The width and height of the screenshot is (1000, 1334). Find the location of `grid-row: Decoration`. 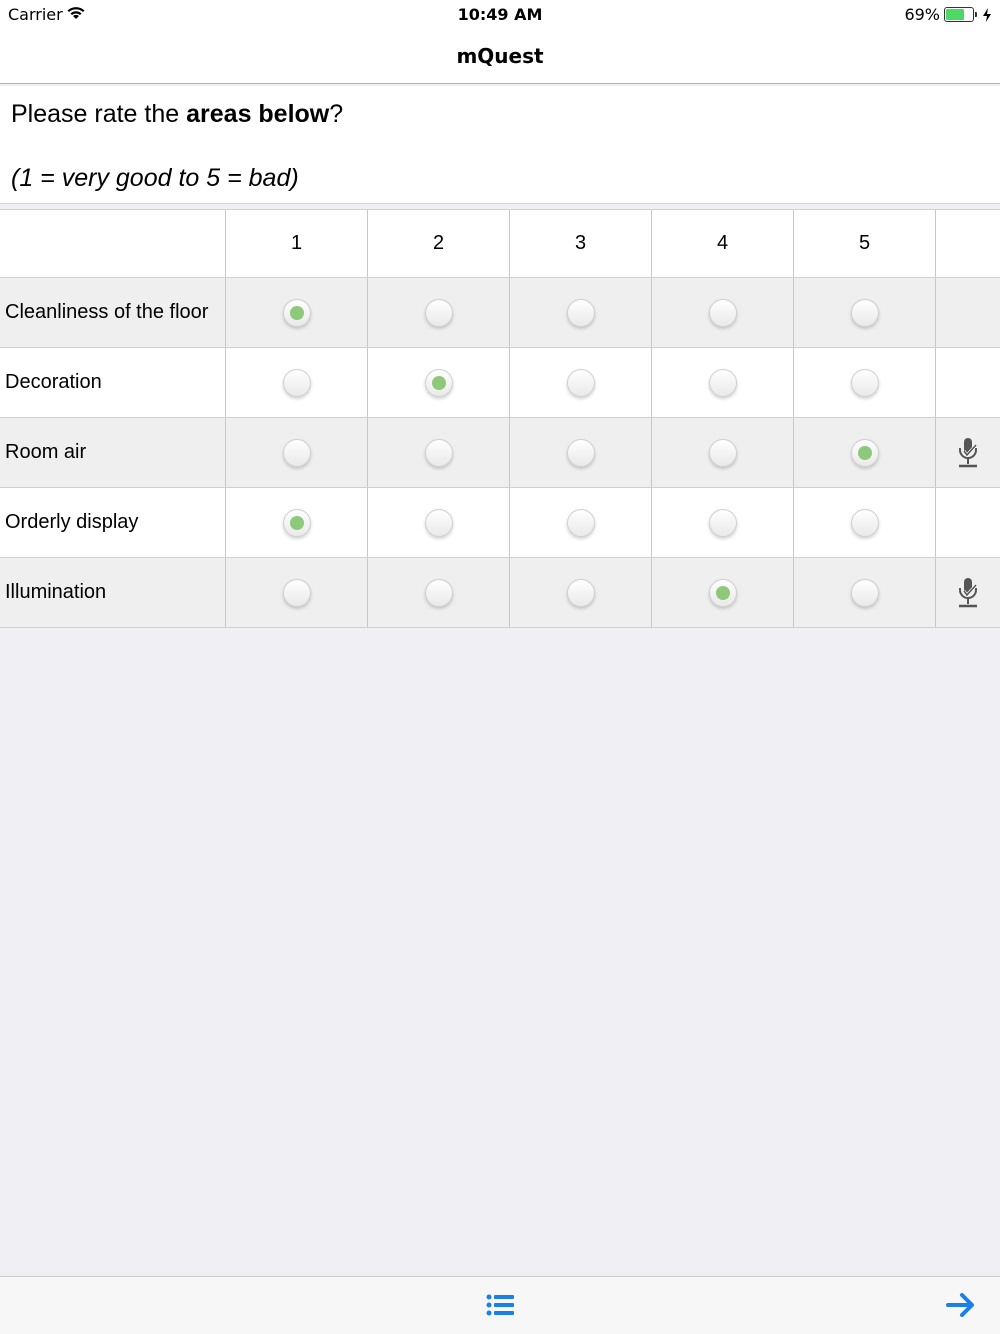

grid-row: Decoration is located at coordinates (500, 383).